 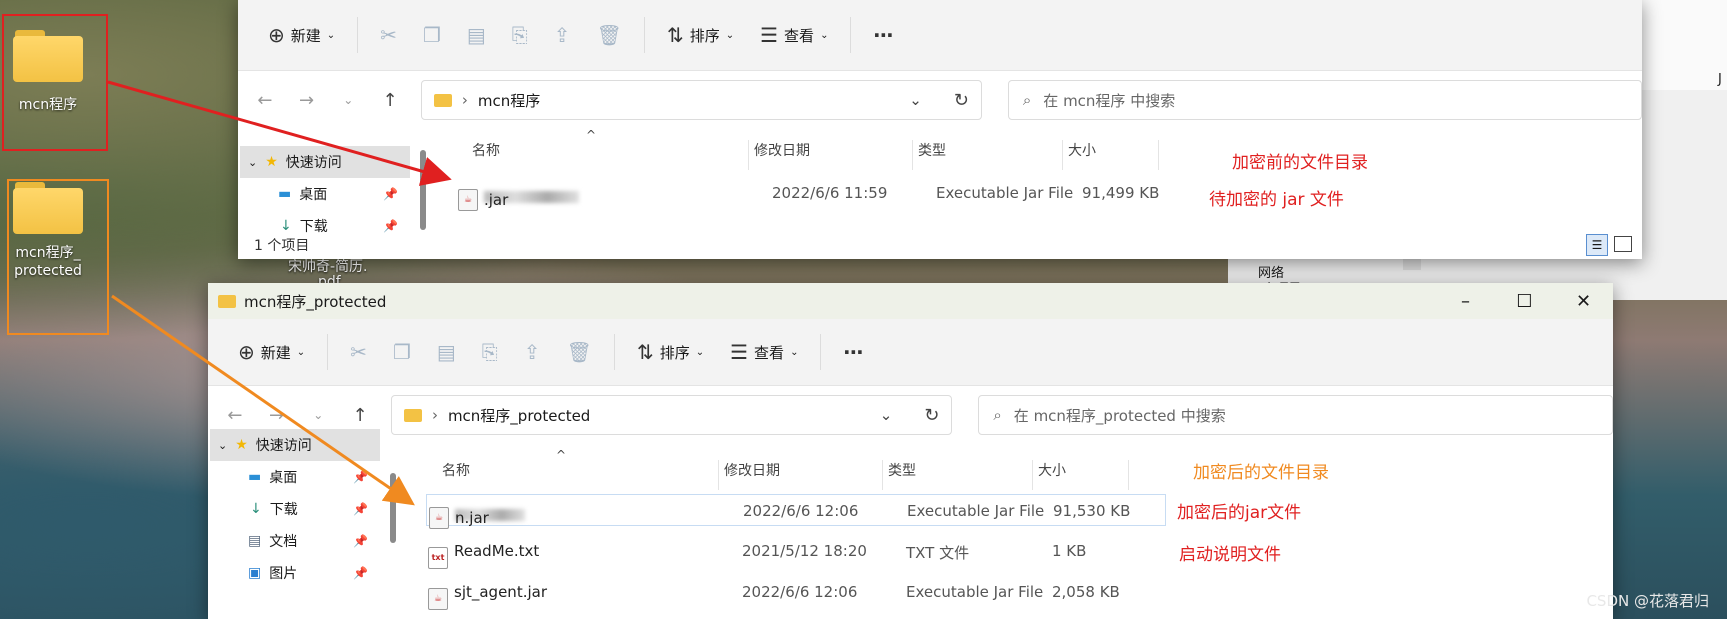 I want to click on chevron-right-icon: ›, so click(x=434, y=415).